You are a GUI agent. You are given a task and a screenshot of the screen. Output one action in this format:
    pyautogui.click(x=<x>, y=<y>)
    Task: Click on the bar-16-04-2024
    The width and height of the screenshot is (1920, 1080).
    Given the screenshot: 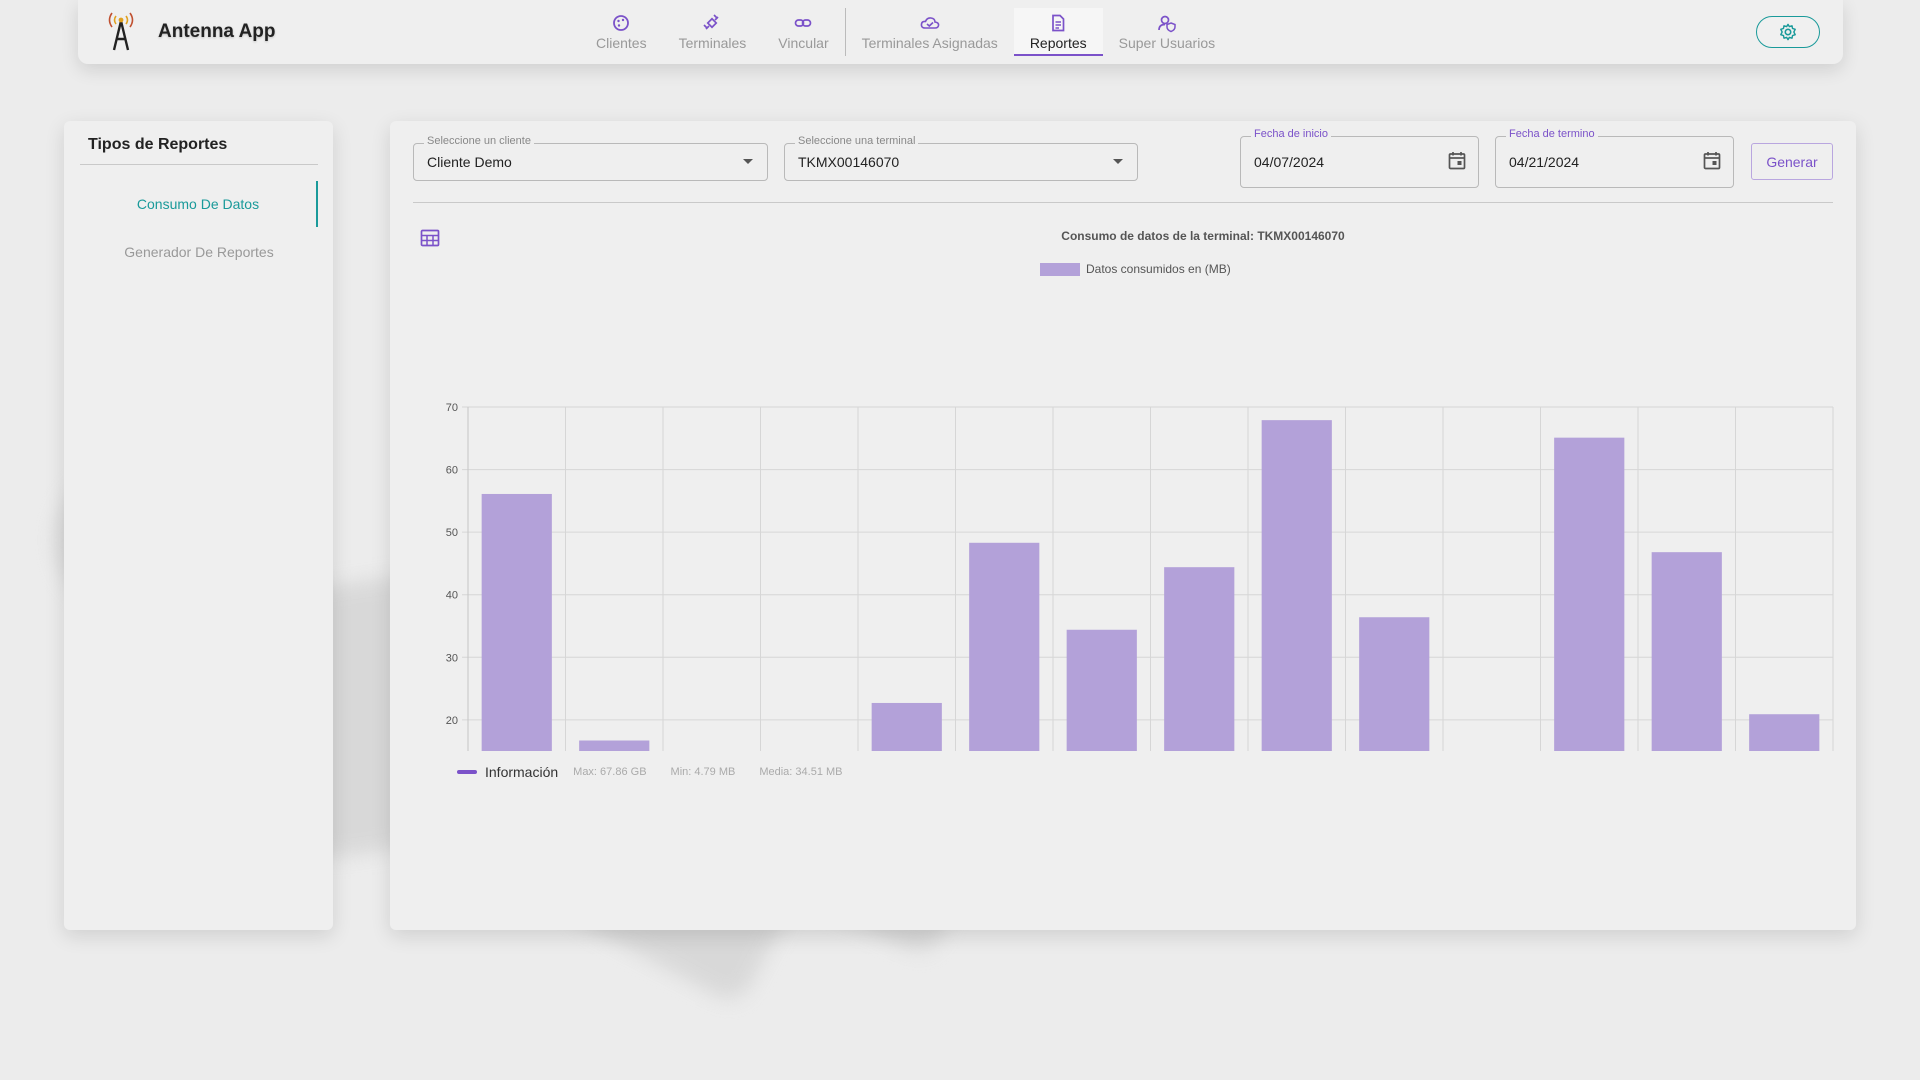 What is the action you would take?
    pyautogui.click(x=1394, y=684)
    